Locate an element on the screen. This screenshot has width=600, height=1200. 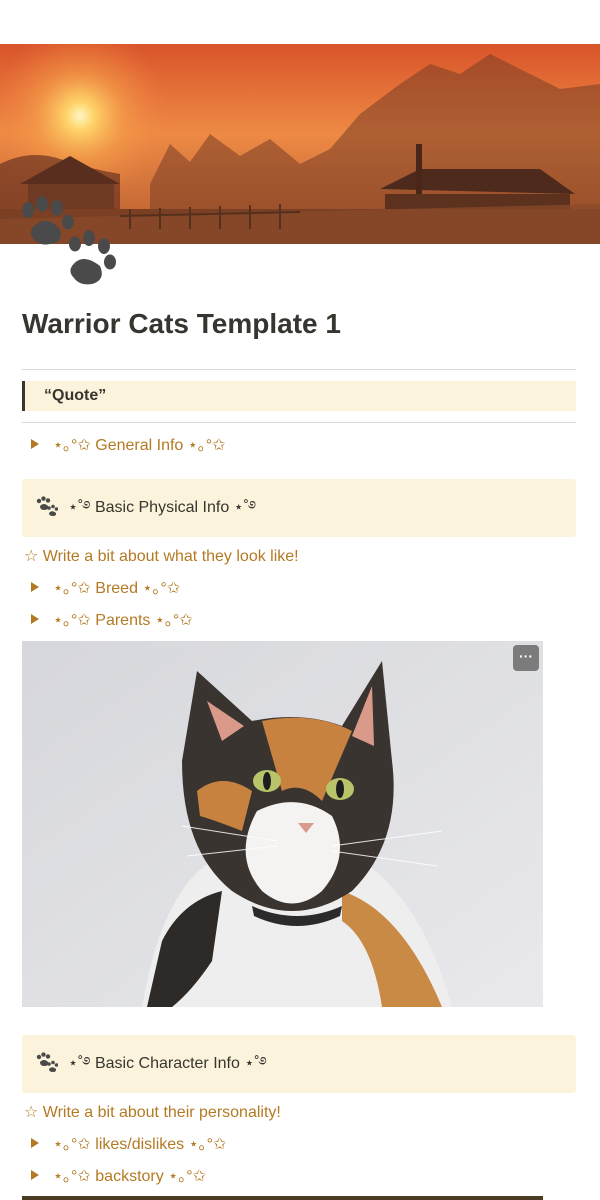
image-menu-button: ··· is located at coordinates (526, 658).